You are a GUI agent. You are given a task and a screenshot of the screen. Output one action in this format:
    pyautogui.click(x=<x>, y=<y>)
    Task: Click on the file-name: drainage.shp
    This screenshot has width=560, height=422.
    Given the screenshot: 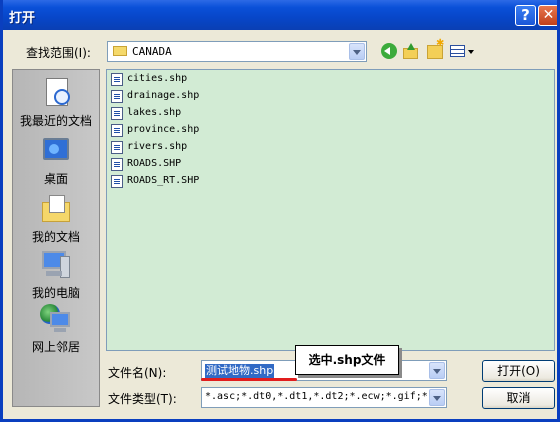 What is the action you would take?
    pyautogui.click(x=163, y=95)
    